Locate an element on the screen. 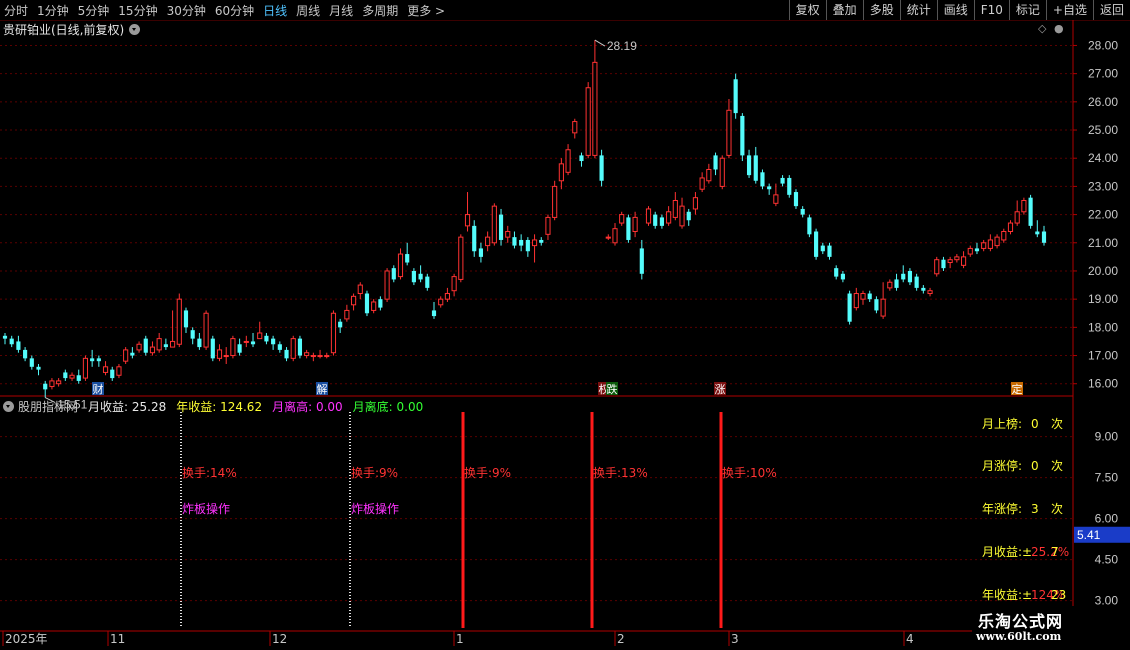  date-label: 4 is located at coordinates (910, 639).